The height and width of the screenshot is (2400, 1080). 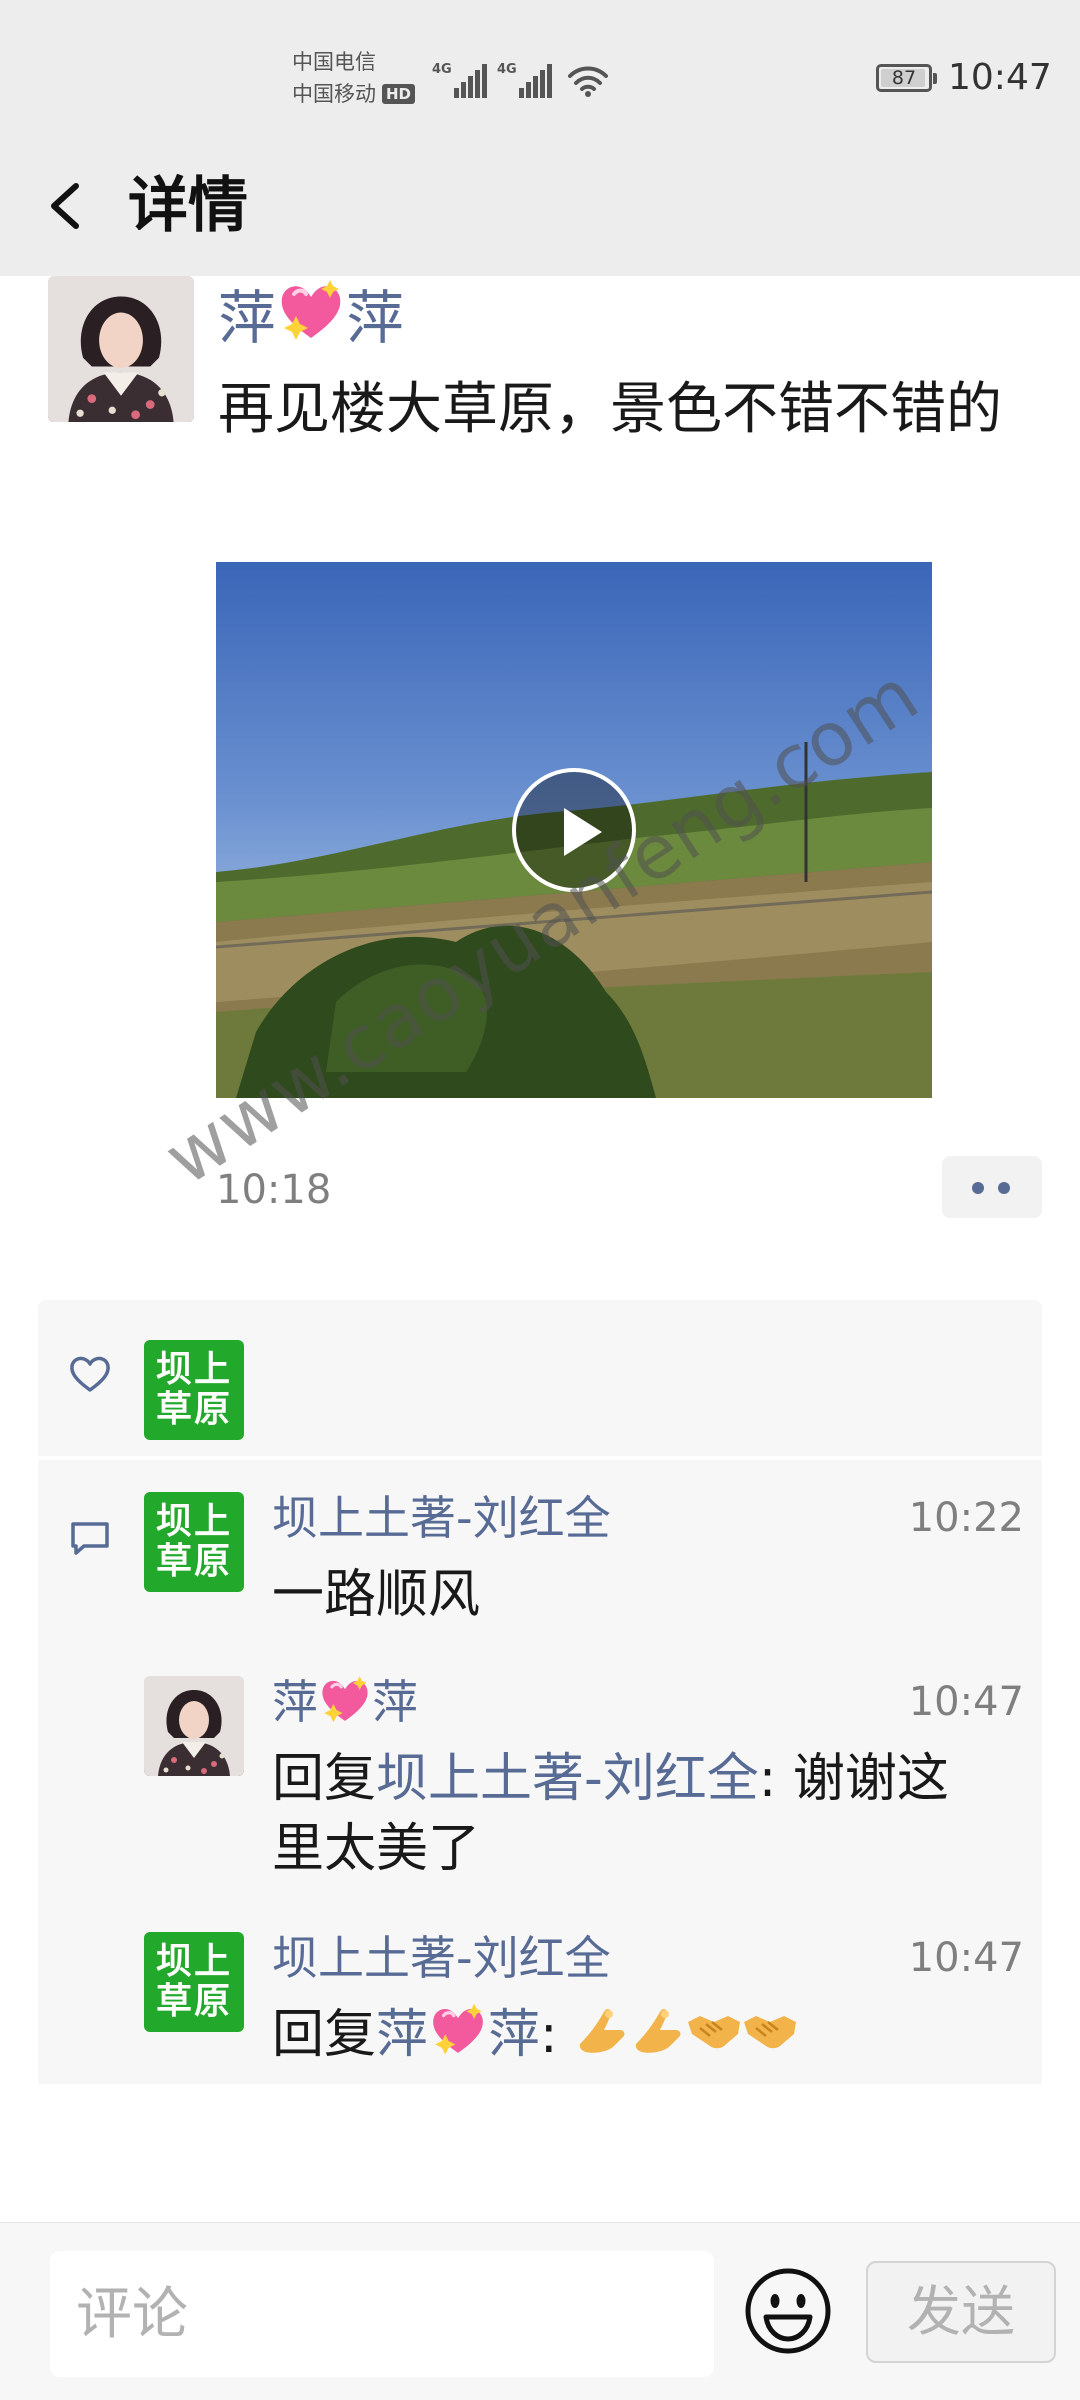 What do you see at coordinates (274, 1190) in the screenshot?
I see `post-time: 10:18` at bounding box center [274, 1190].